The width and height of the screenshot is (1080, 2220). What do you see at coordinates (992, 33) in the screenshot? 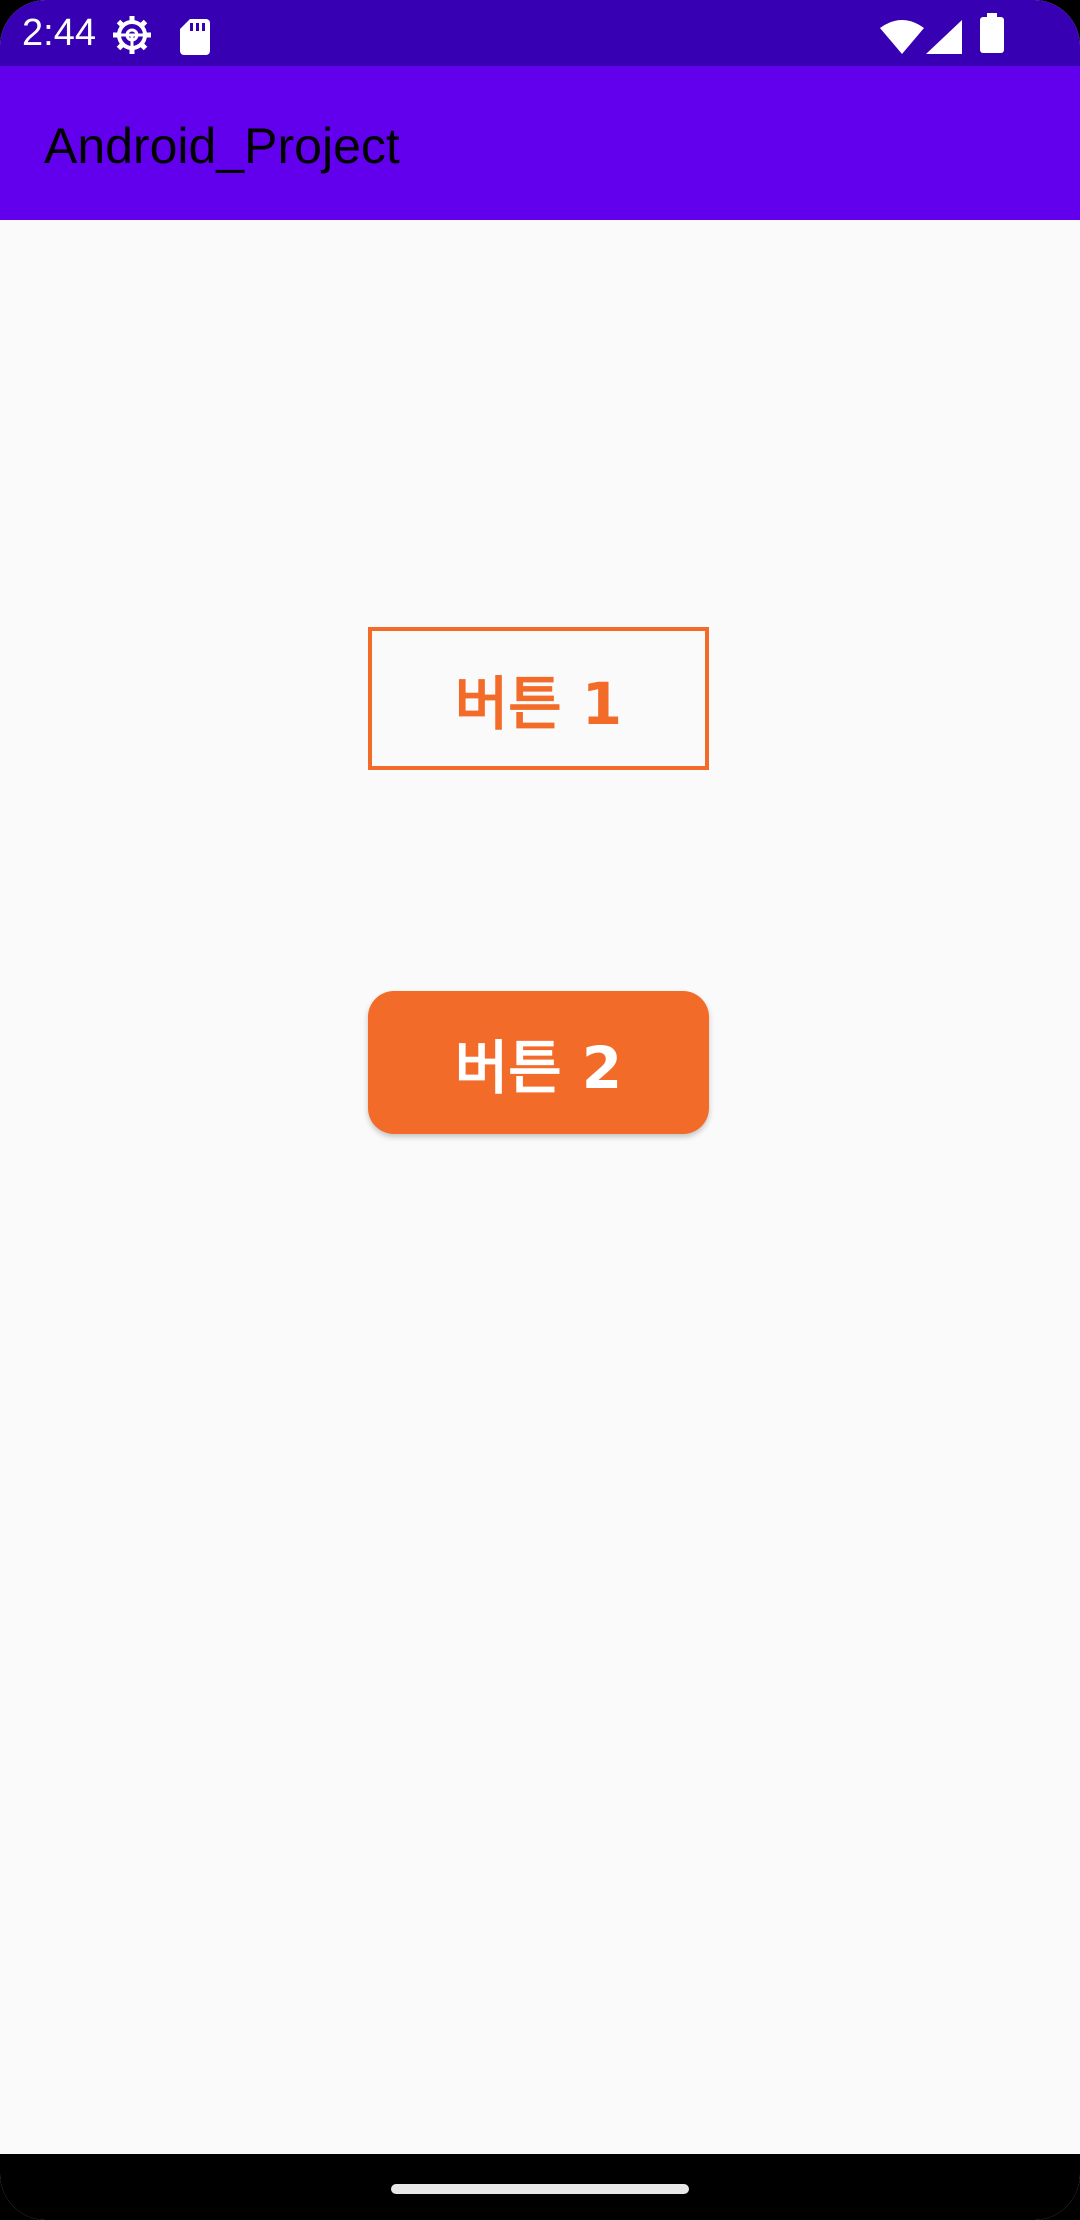
I see `battery-icon` at bounding box center [992, 33].